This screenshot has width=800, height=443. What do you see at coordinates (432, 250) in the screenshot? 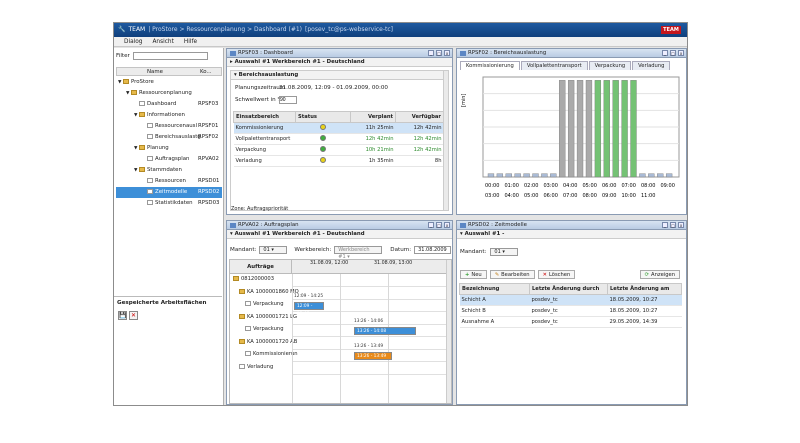
I see `datum-input: 31.08.2009` at bounding box center [432, 250].